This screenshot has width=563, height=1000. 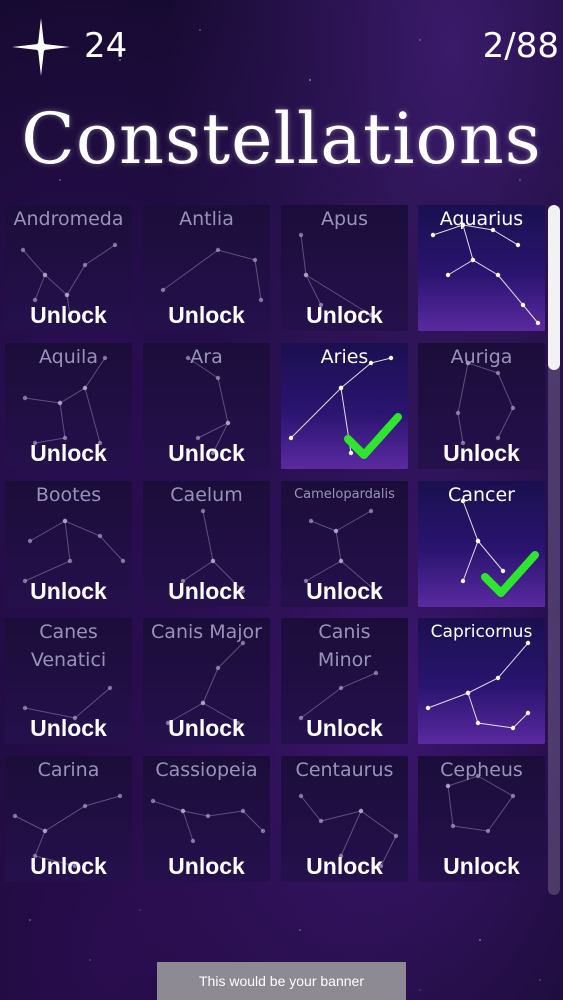 I want to click on constellation-name: Antlia, so click(x=206, y=219).